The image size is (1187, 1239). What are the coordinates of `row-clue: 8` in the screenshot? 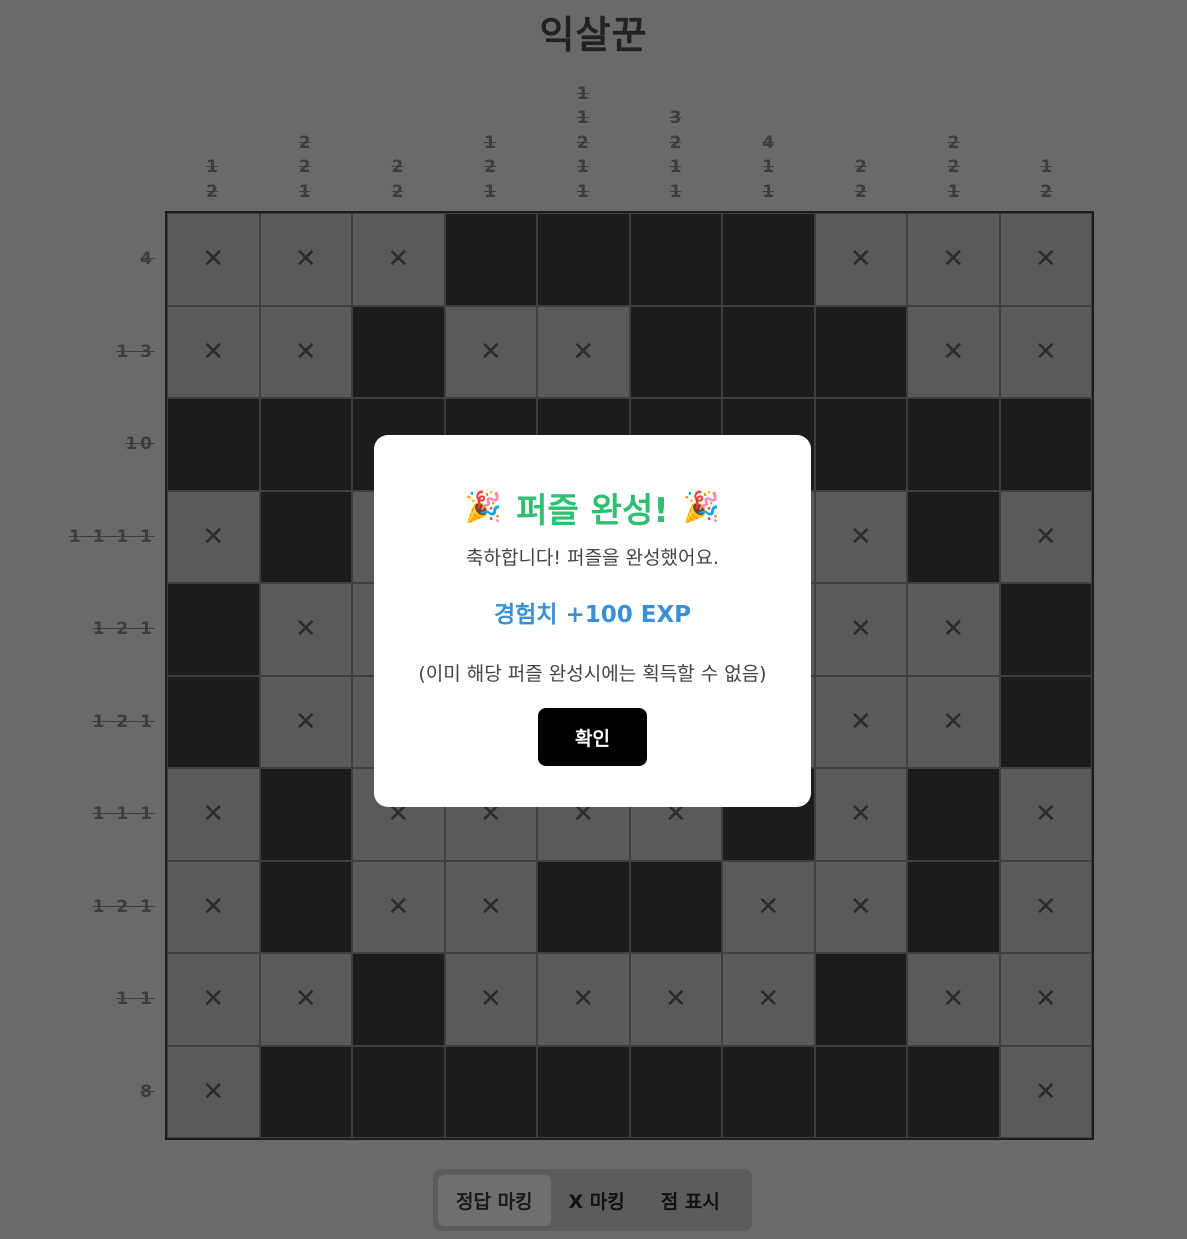 It's located at (147, 1091).